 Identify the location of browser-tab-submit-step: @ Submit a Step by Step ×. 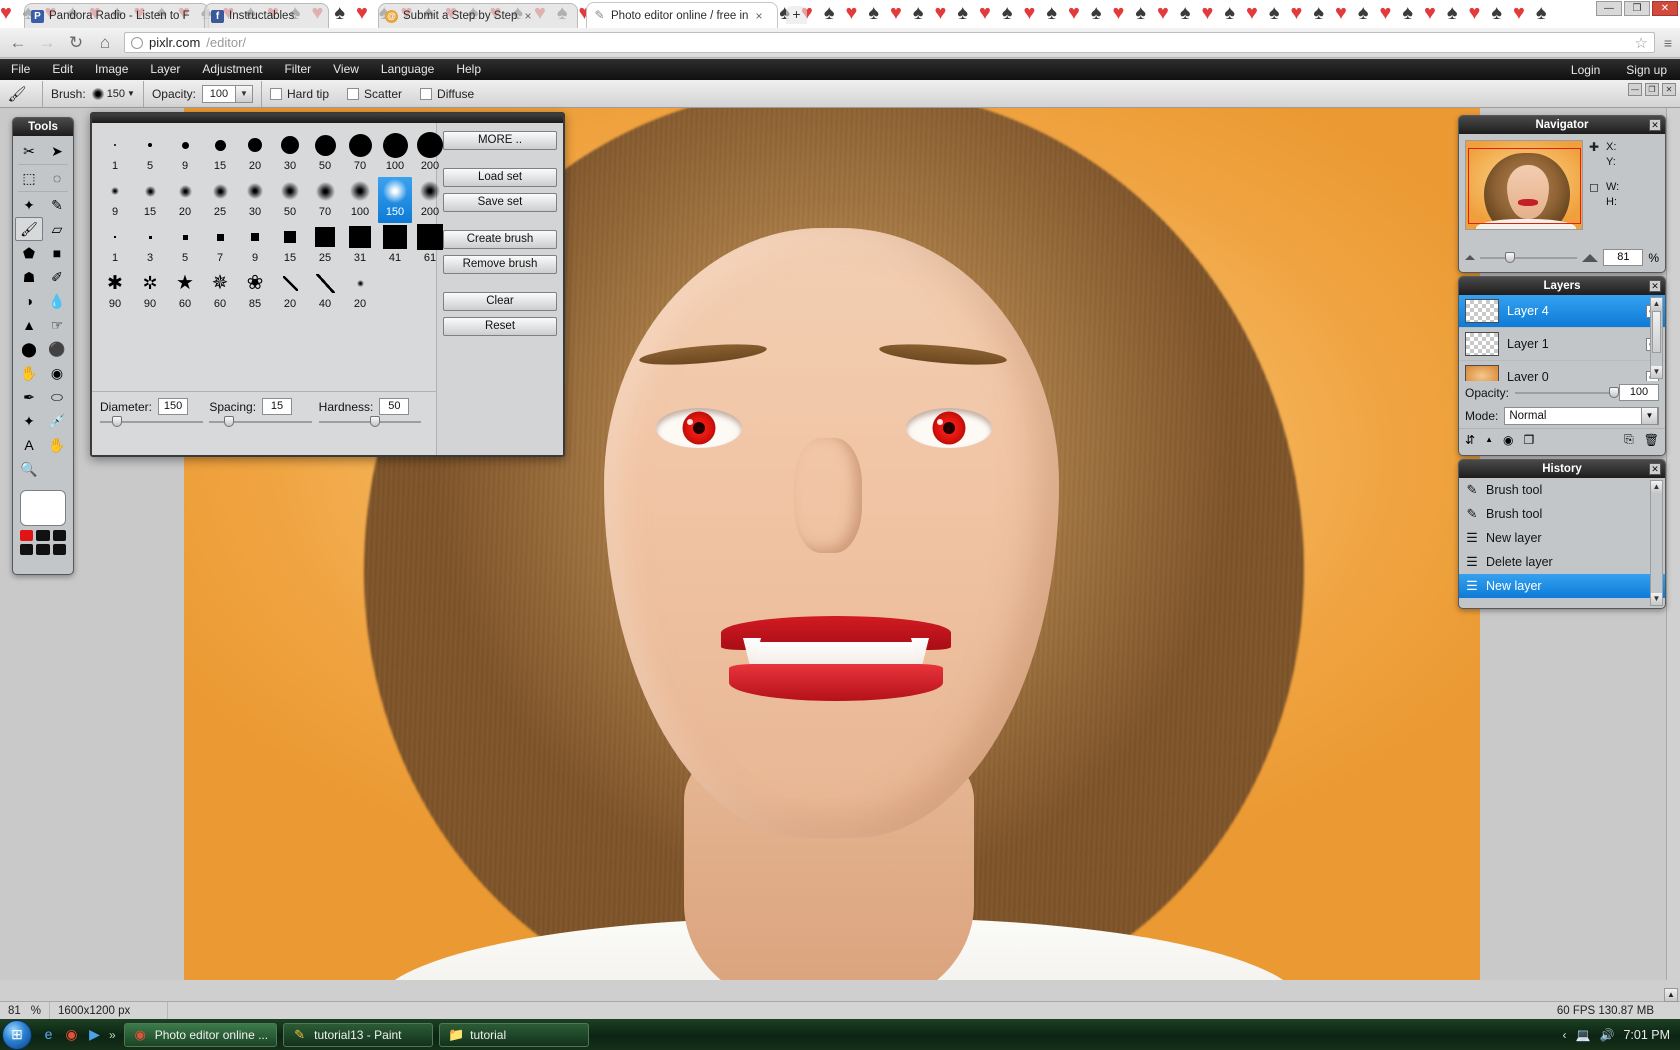
(478, 15).